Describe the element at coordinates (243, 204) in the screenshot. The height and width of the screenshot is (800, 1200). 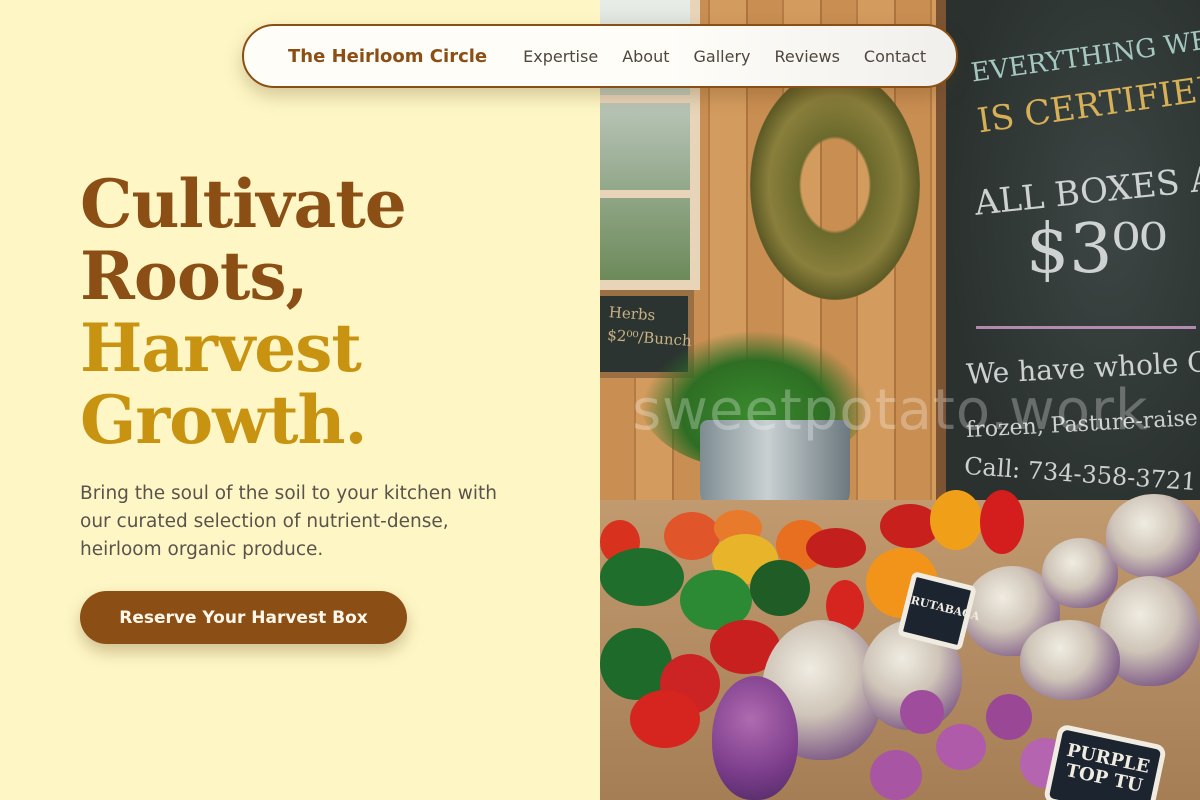
I see `headline-line-1: Cultivate` at that location.